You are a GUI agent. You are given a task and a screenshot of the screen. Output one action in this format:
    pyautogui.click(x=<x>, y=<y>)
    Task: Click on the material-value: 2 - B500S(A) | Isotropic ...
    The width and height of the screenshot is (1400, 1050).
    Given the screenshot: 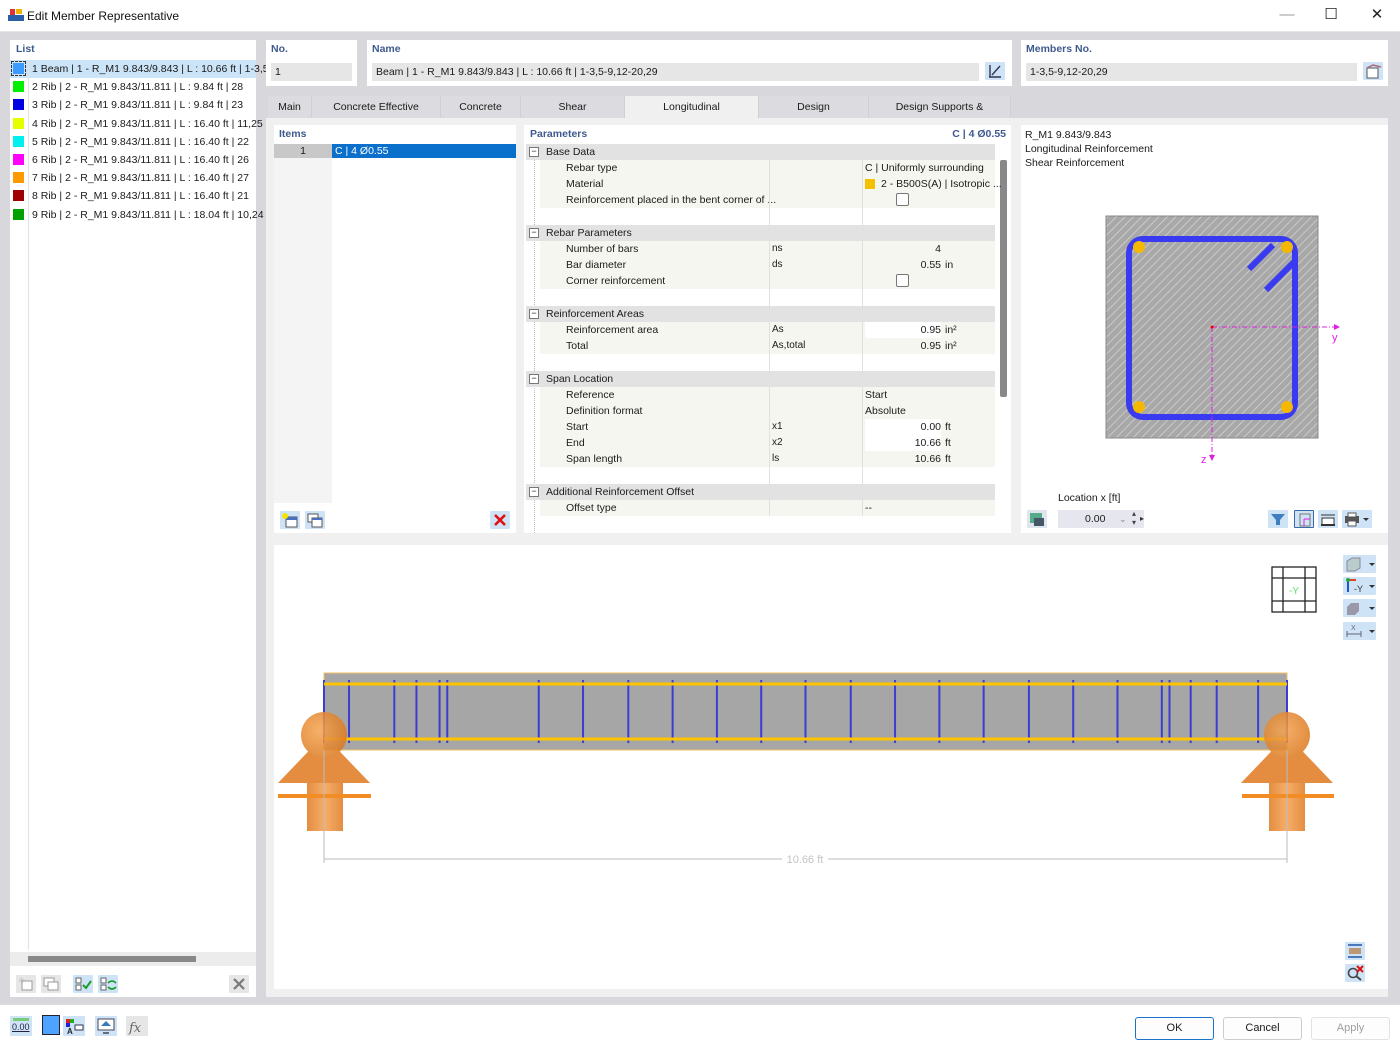 What is the action you would take?
    pyautogui.click(x=941, y=184)
    